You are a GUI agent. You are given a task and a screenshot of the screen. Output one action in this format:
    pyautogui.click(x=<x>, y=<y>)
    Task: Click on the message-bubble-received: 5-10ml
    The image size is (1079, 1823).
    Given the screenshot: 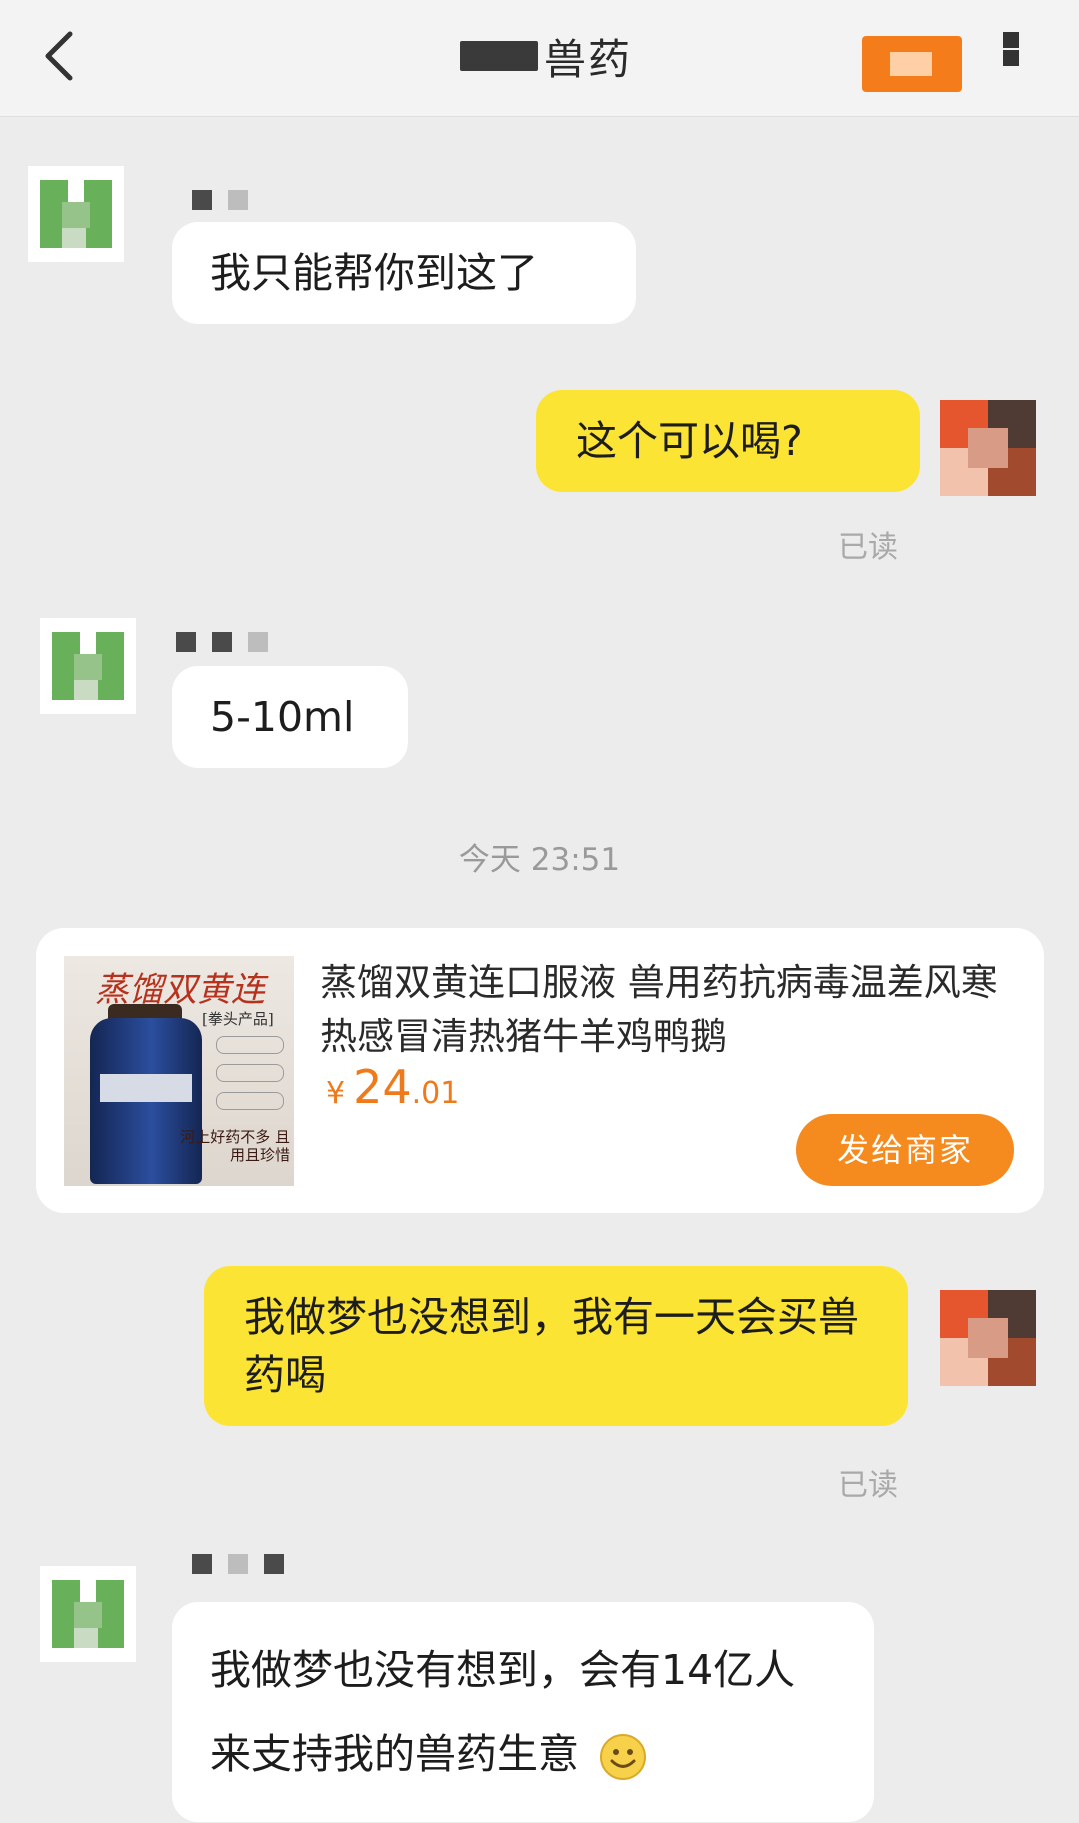 What is the action you would take?
    pyautogui.click(x=290, y=717)
    